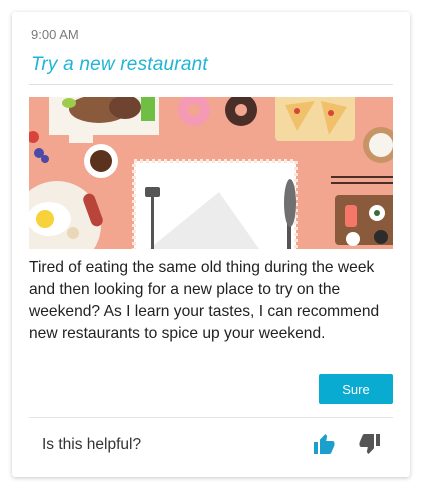 The width and height of the screenshot is (424, 492). I want to click on card-timestamp: 9:00 AM, so click(55, 34).